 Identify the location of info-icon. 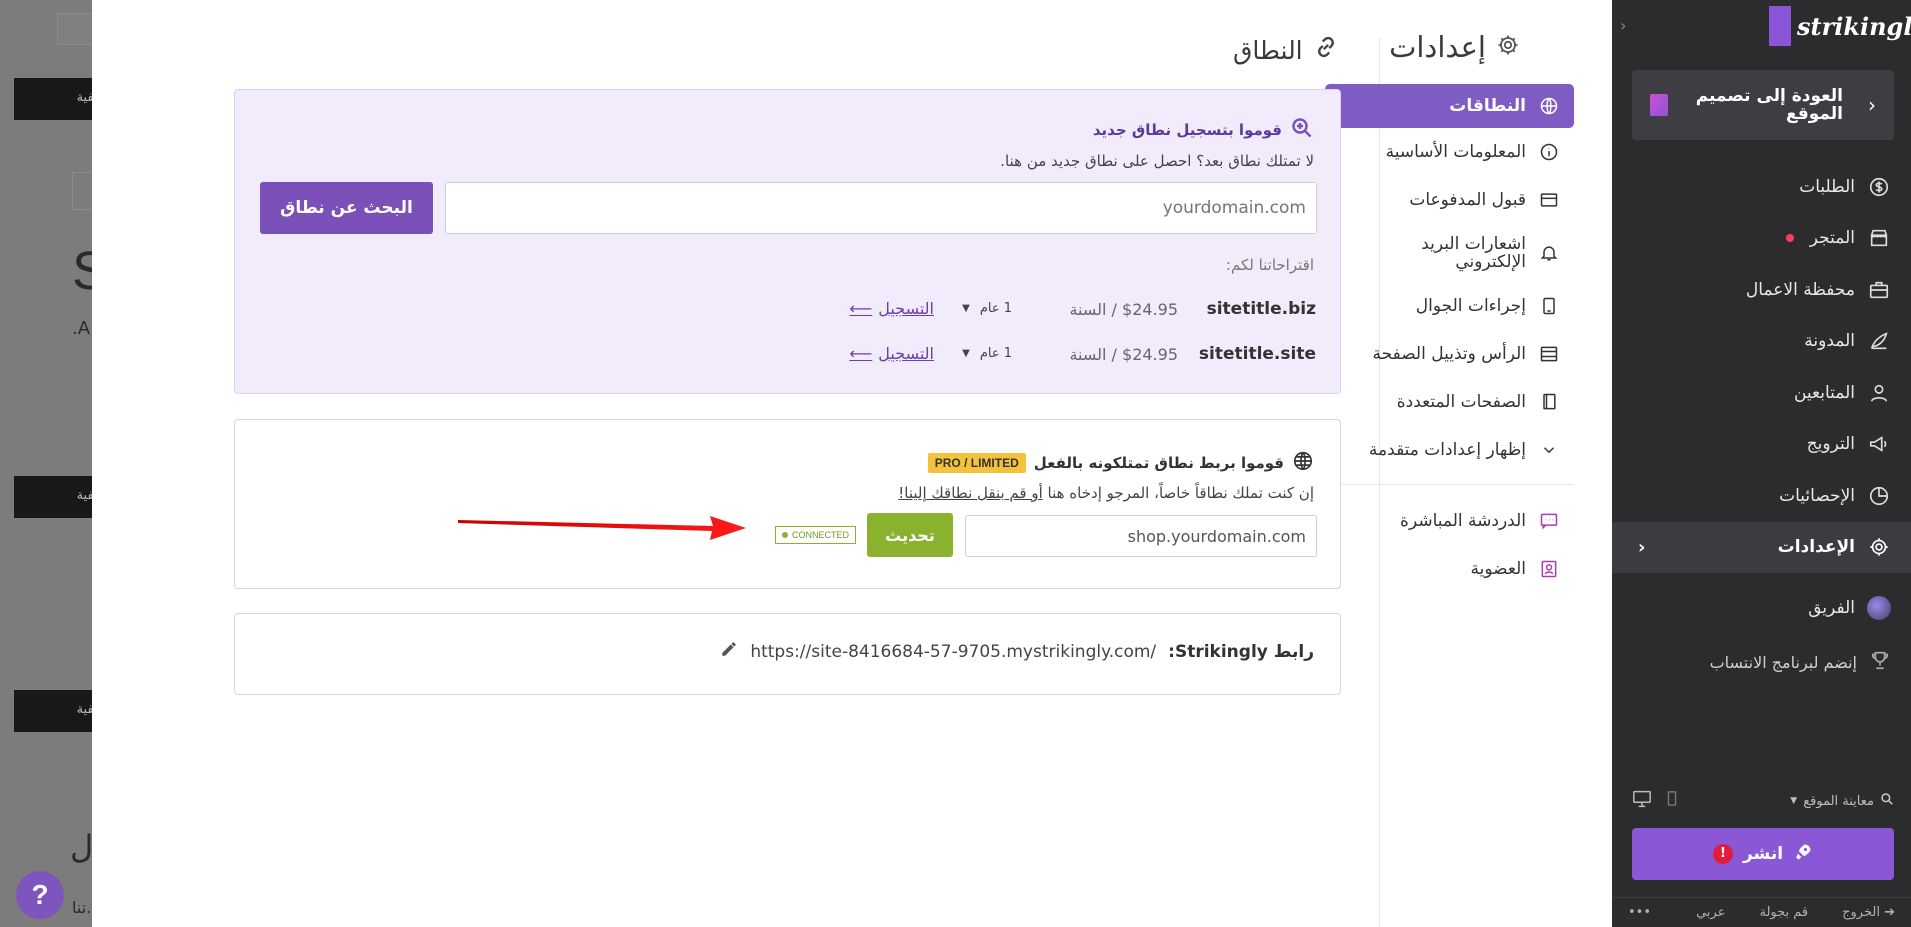
(1549, 152).